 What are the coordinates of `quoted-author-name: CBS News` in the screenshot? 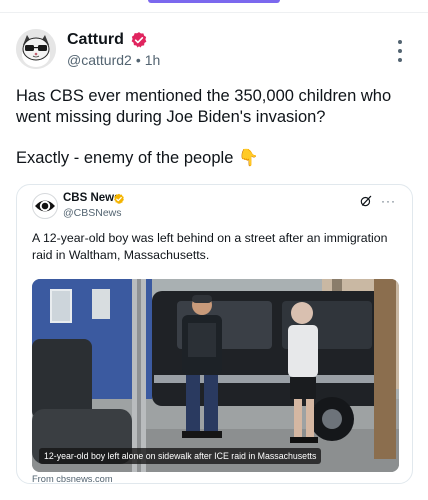 It's located at (92, 198).